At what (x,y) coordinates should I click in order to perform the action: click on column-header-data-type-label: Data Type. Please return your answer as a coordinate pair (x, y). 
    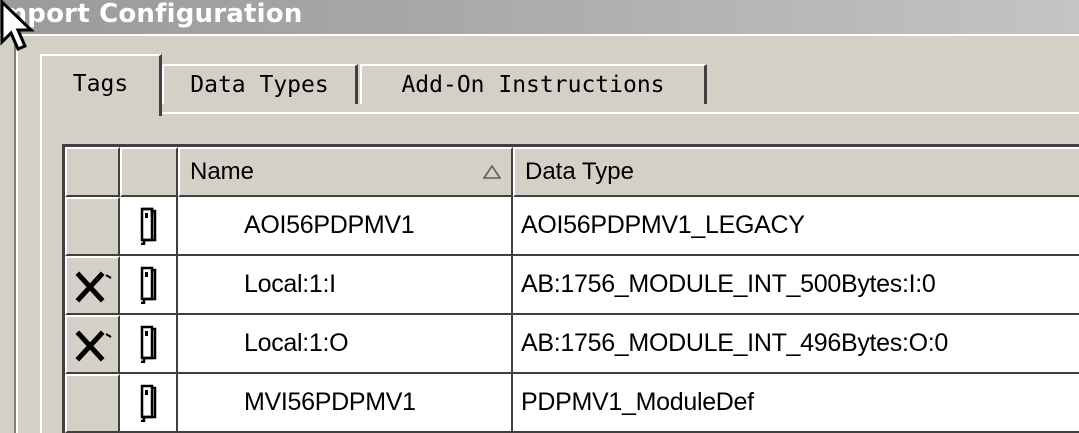
    Looking at the image, I should click on (579, 171).